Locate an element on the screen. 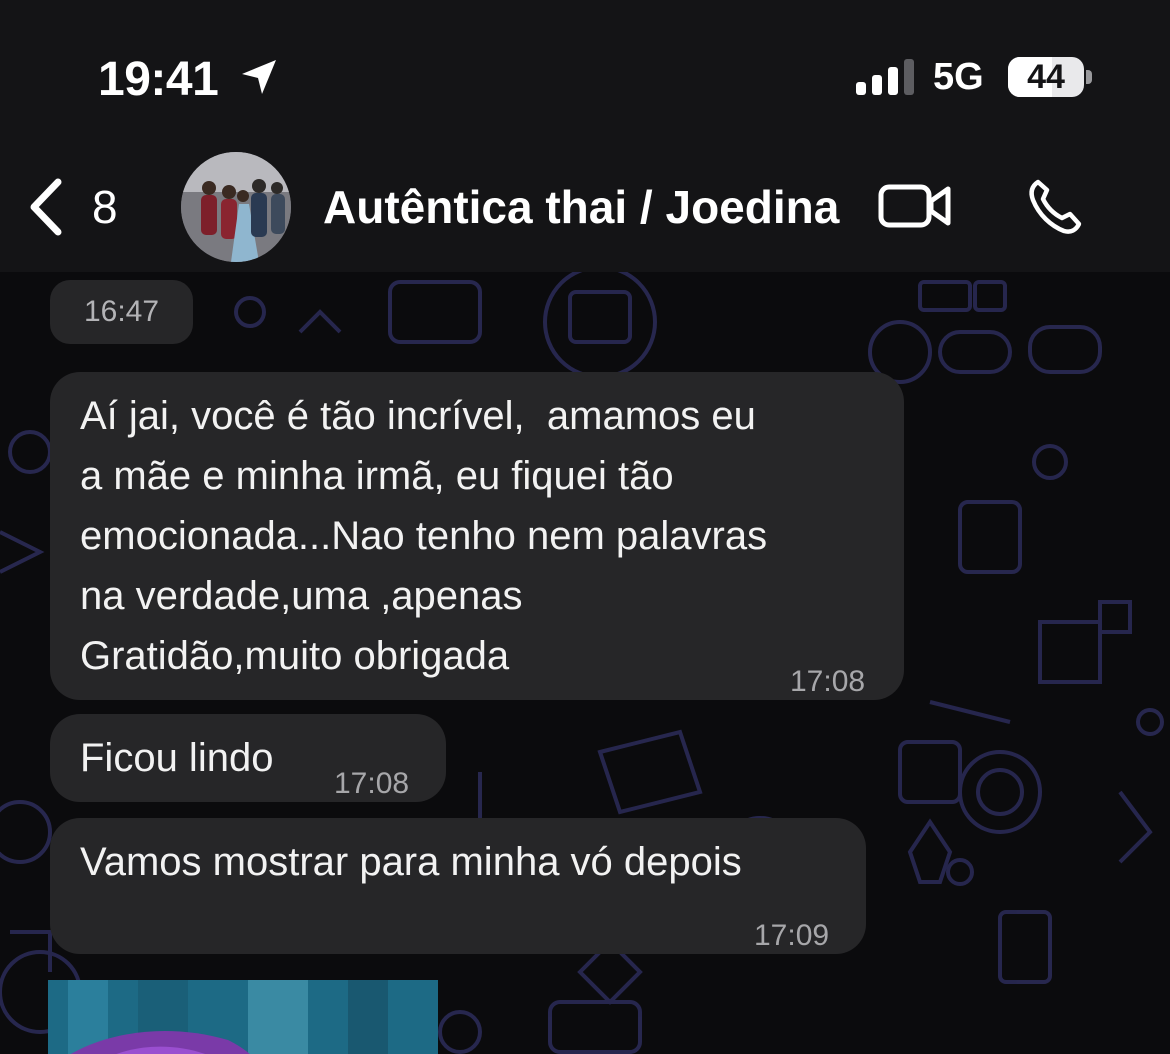  message-text: Vamos mostrar para minha vó depois is located at coordinates (411, 862).